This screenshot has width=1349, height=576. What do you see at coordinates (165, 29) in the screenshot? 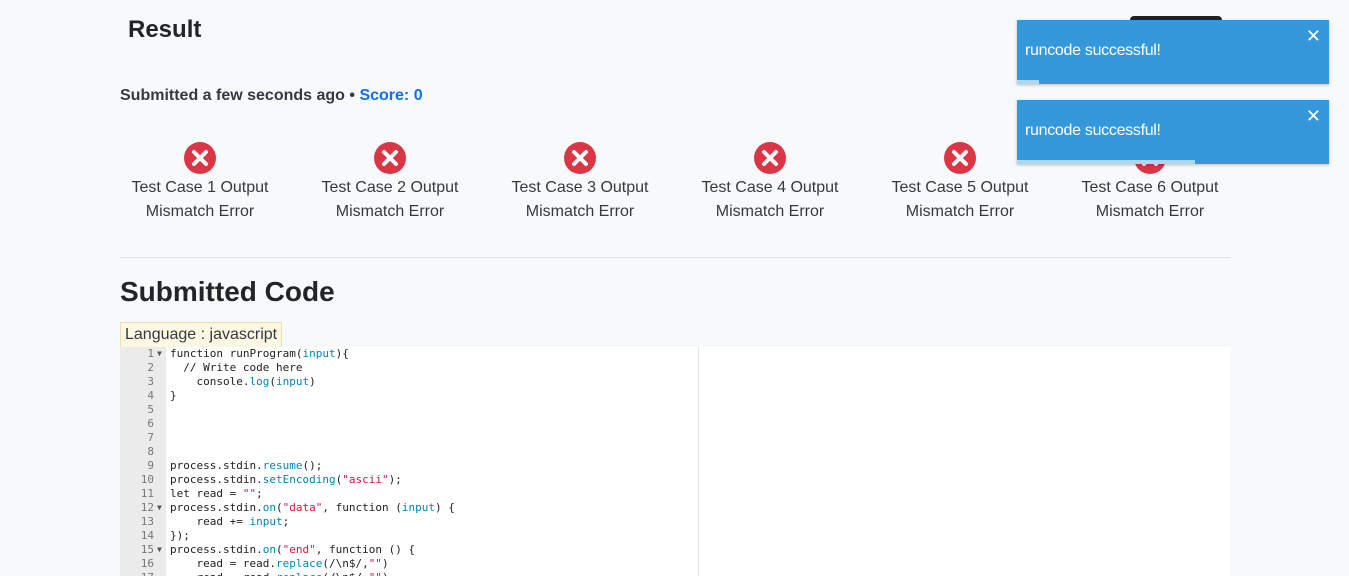
I see `result-title: Result` at bounding box center [165, 29].